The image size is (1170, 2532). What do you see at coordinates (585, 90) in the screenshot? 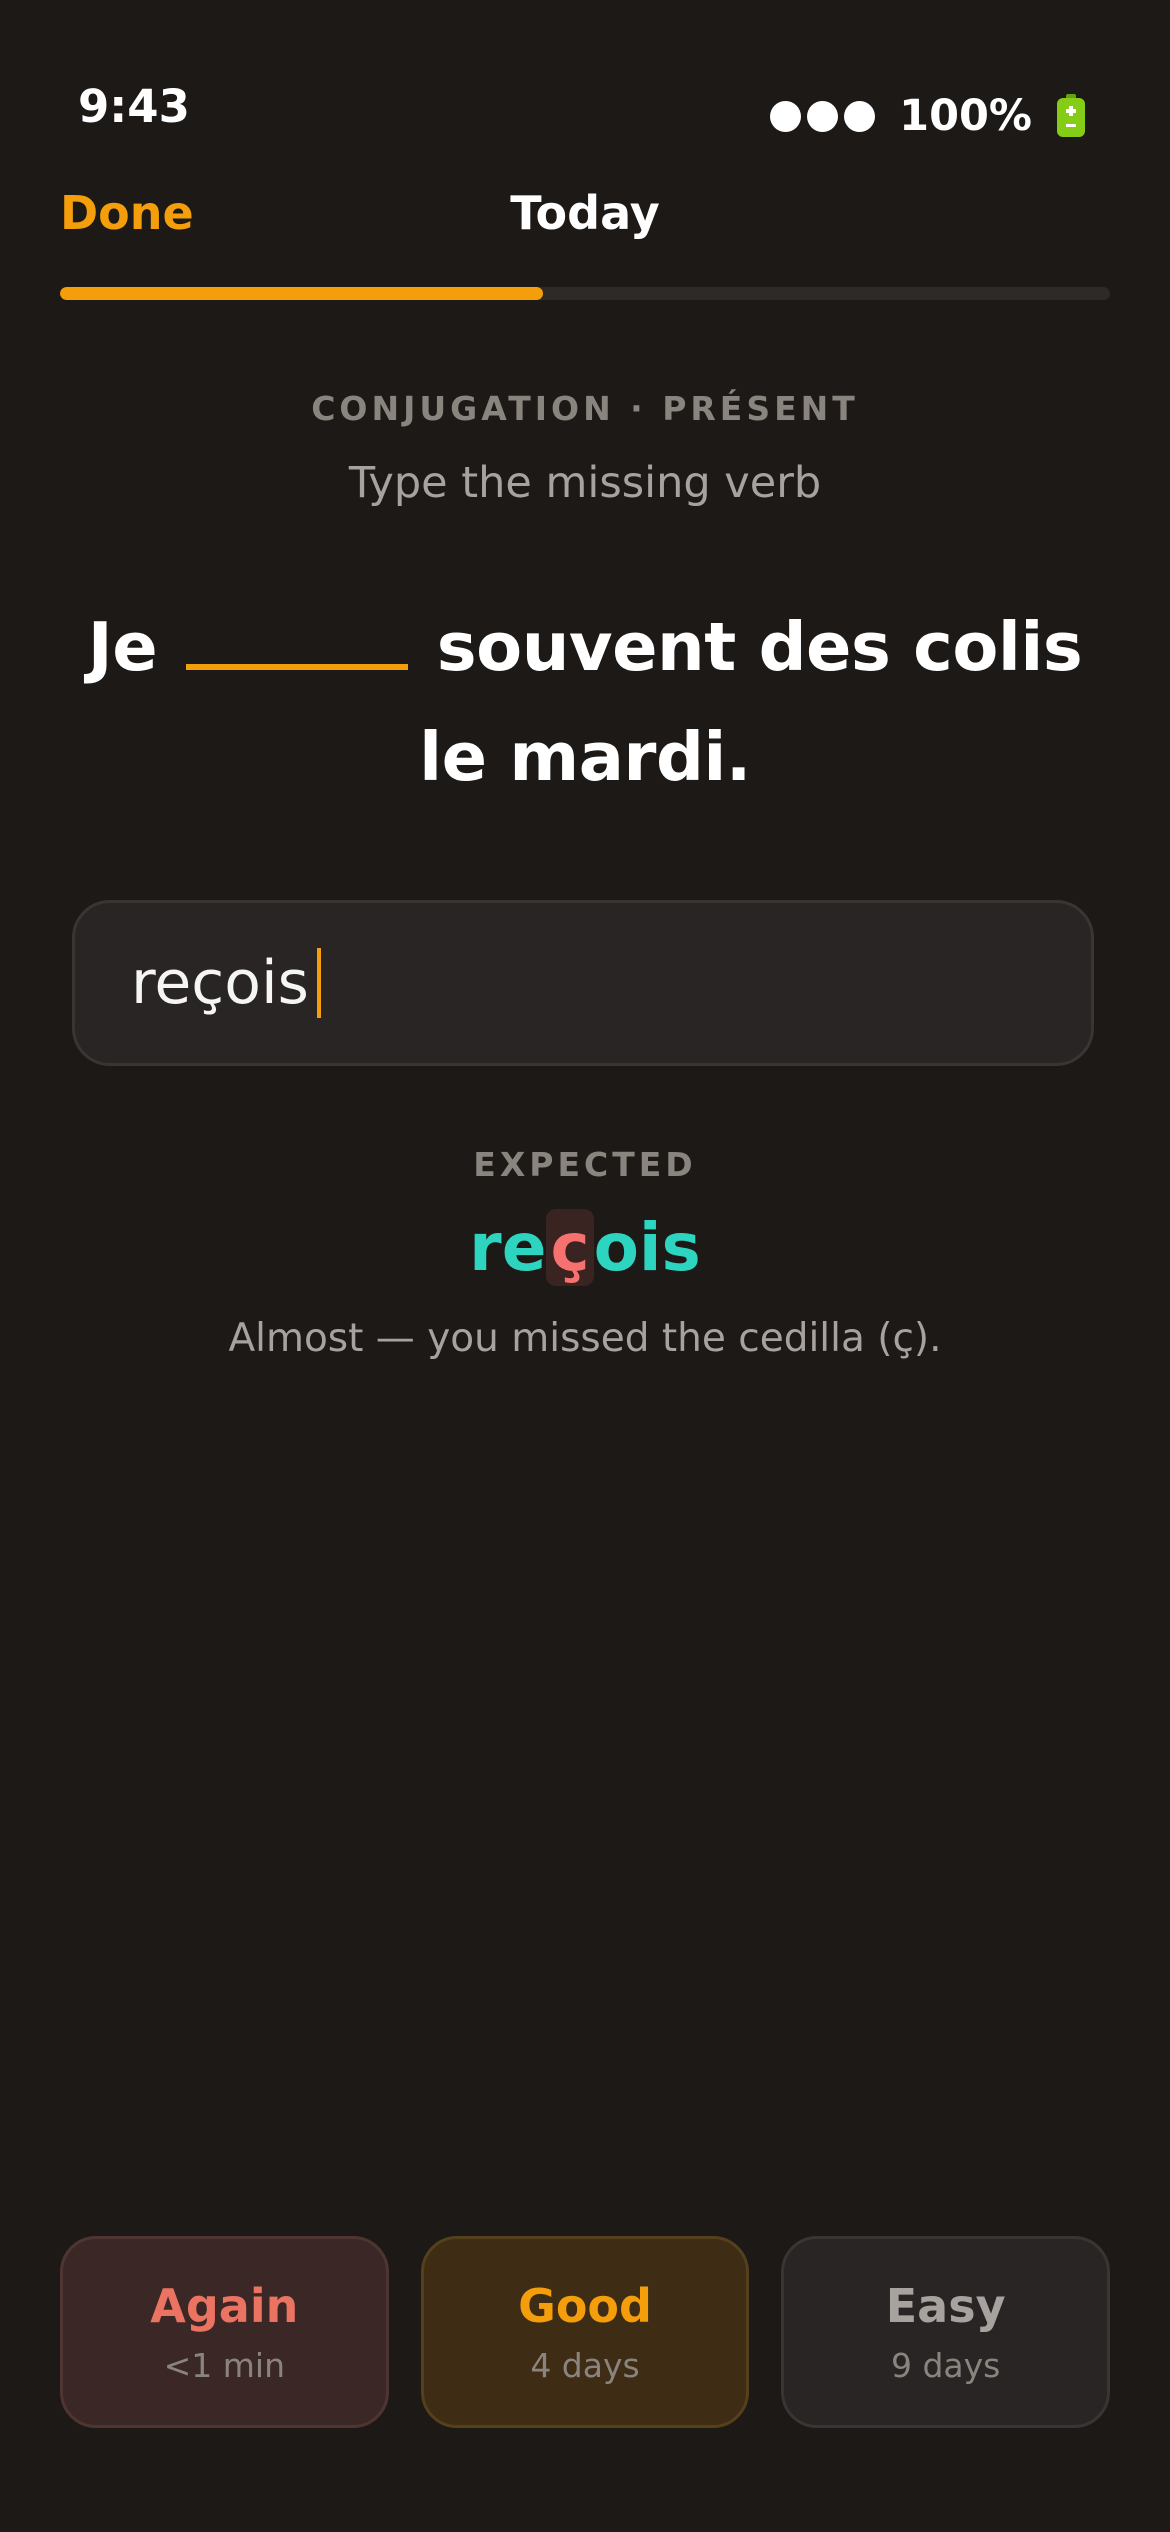
I see `status-bar: 9:43 100%` at bounding box center [585, 90].